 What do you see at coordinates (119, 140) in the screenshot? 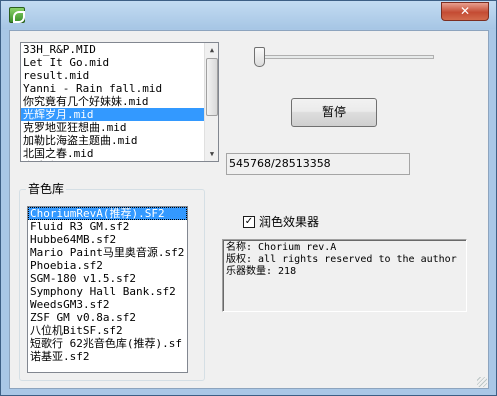
I see `song-list-item: 加勒比海盗主题曲.mid` at bounding box center [119, 140].